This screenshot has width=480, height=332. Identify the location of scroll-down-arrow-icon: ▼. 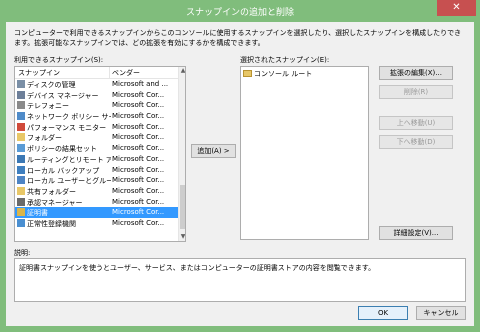
(182, 237).